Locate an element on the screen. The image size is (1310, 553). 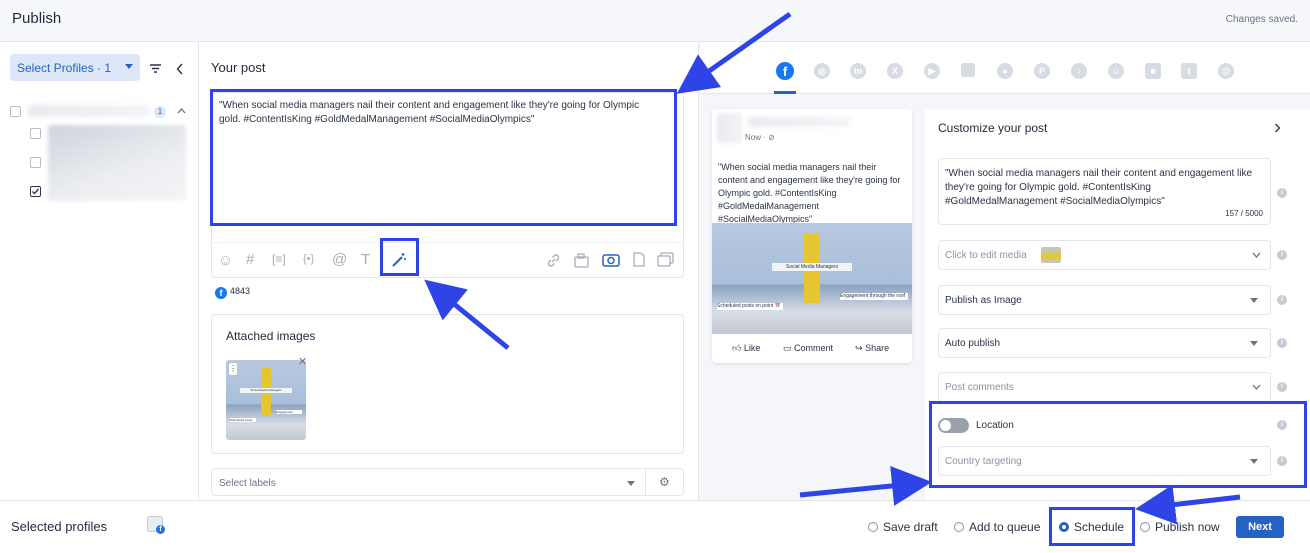
arrow-to-location is located at coordinates (865, 486).